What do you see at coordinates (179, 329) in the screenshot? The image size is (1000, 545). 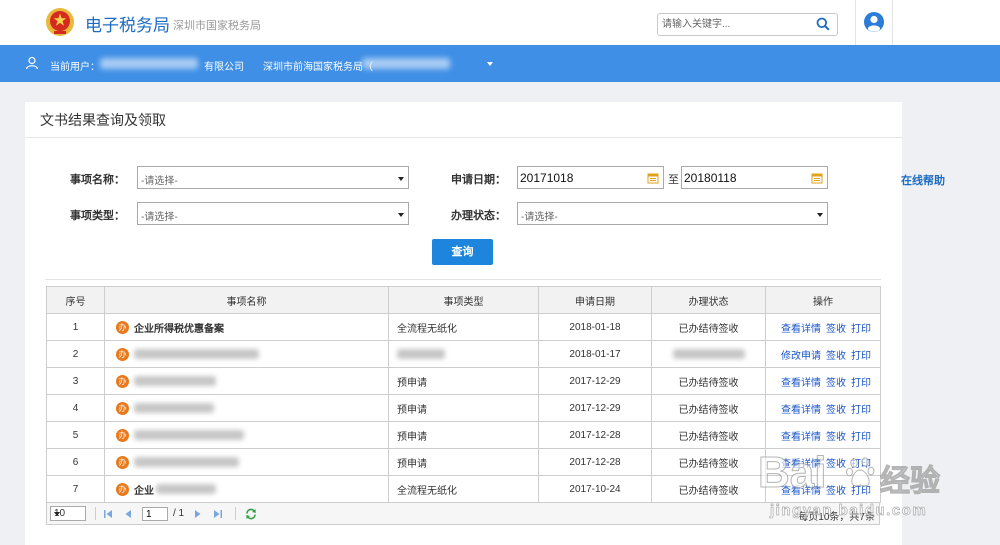 I see `item-name-text: 企业所得税优惠备案` at bounding box center [179, 329].